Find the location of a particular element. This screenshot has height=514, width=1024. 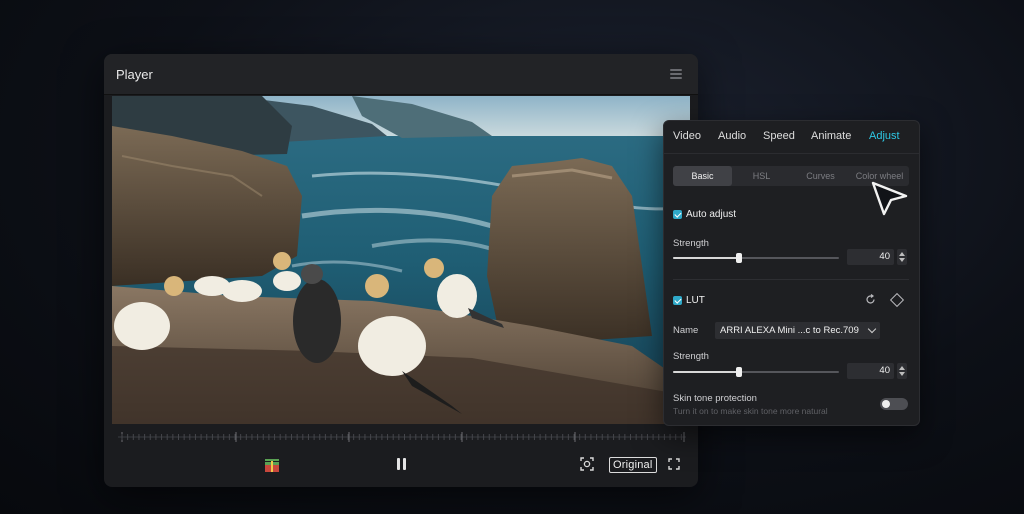

skin-tone-toggle is located at coordinates (894, 404).